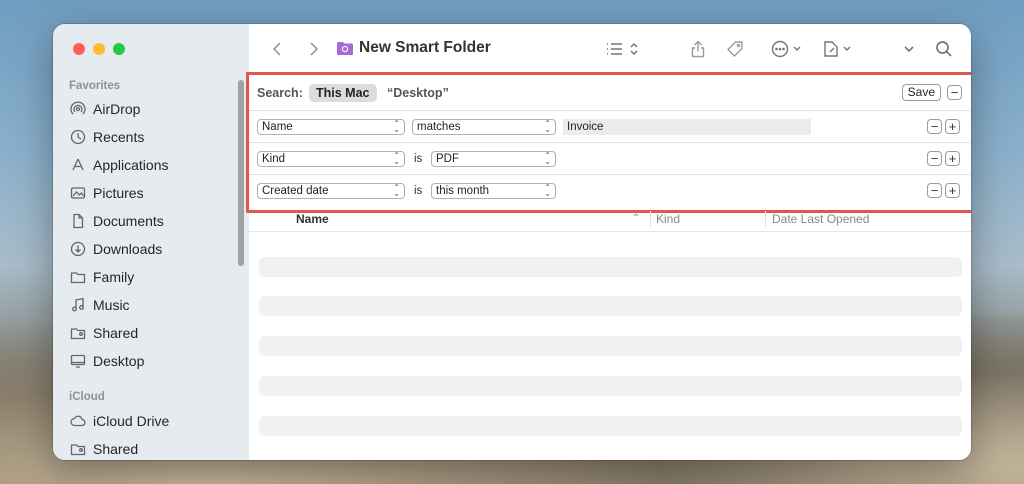 The width and height of the screenshot is (1024, 484). I want to click on window-controls, so click(99, 49).